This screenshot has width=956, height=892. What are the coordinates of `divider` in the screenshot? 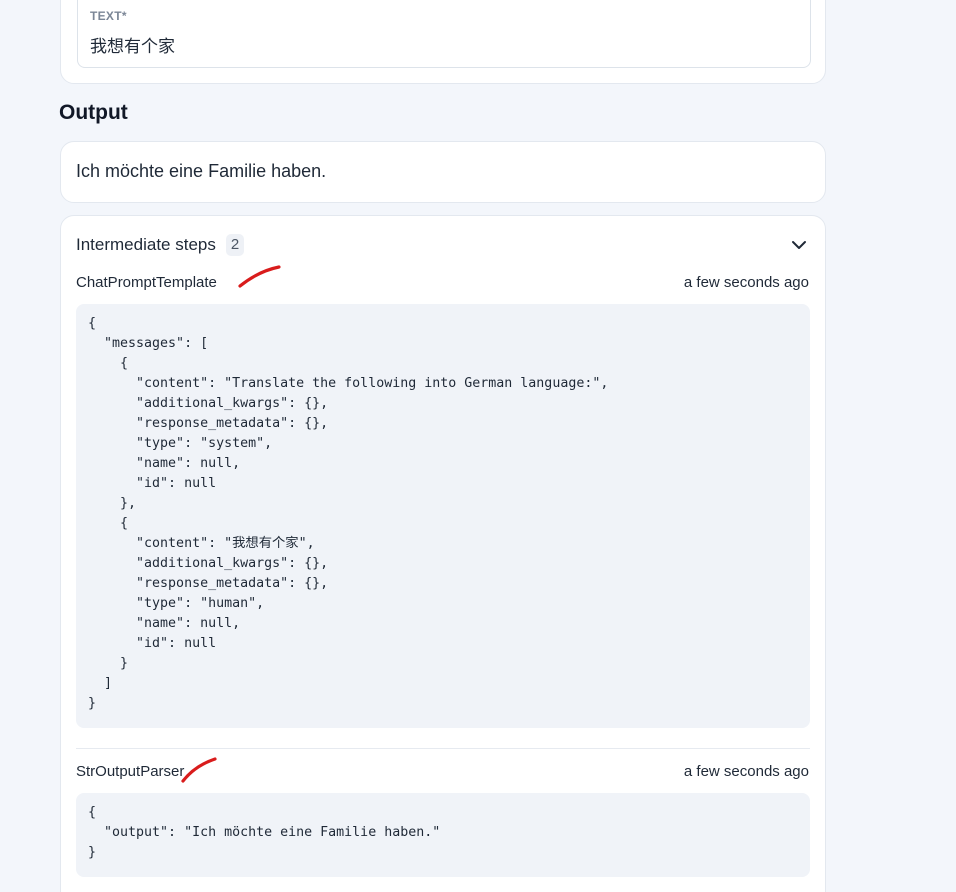 It's located at (443, 748).